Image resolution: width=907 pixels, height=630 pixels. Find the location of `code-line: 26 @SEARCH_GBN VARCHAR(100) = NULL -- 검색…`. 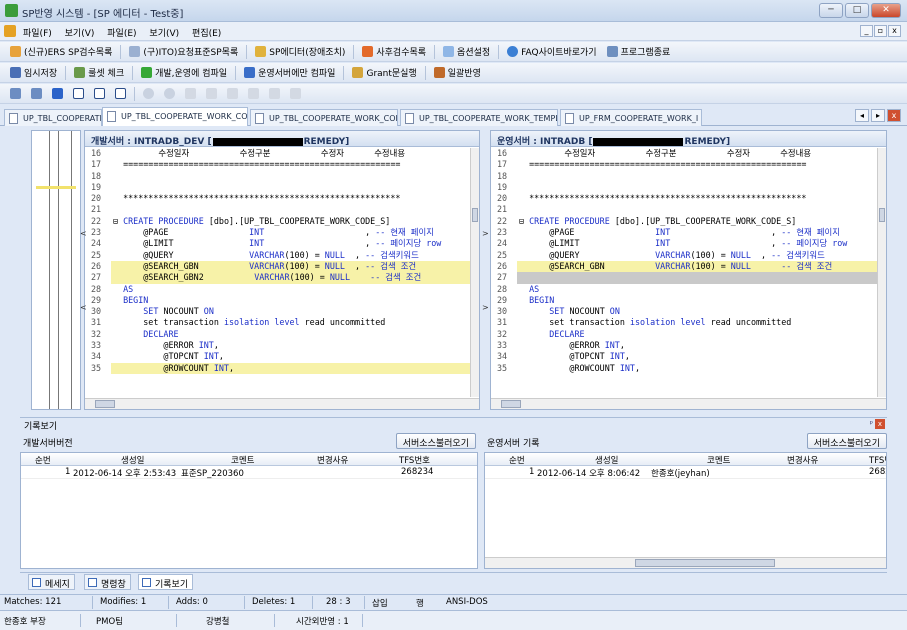

code-line: 26 @SEARCH_GBN VARCHAR(100) = NULL -- 검색… is located at coordinates (684, 266).